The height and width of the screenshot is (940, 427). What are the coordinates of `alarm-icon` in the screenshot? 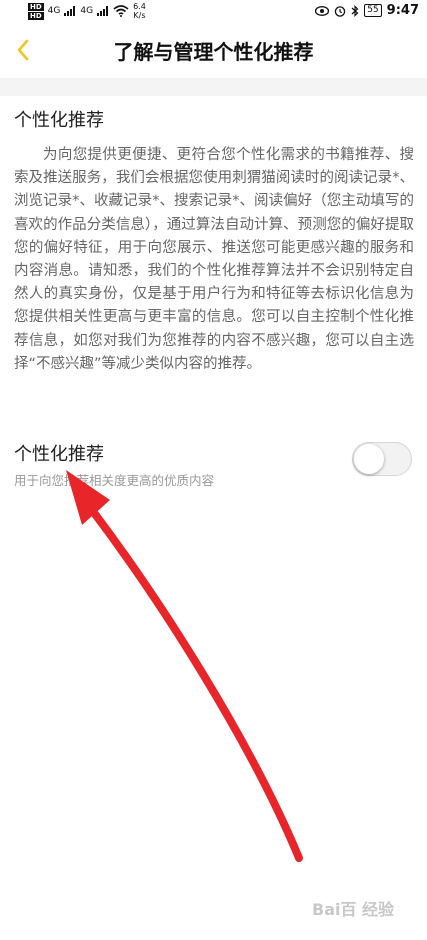 It's located at (340, 11).